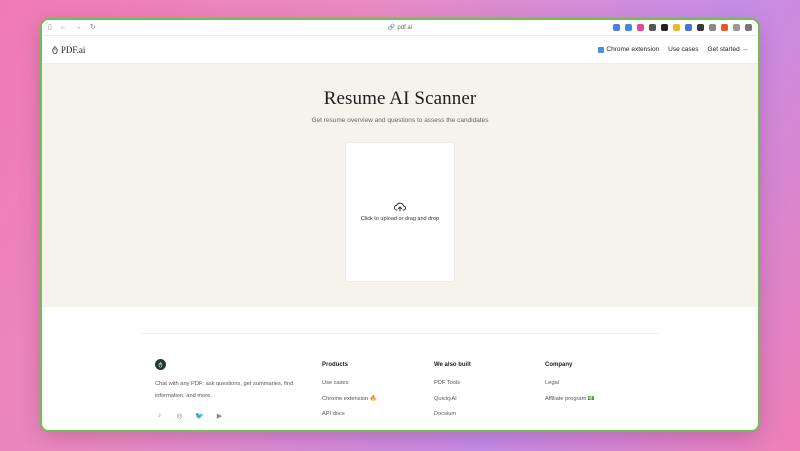 This screenshot has width=800, height=451. What do you see at coordinates (570, 383) in the screenshot?
I see `footer-link-legal: Legal` at bounding box center [570, 383].